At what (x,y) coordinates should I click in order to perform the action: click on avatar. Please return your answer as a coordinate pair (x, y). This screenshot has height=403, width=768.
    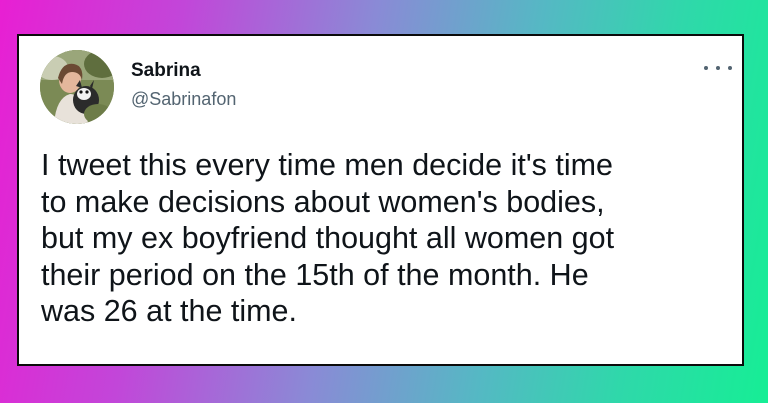
    Looking at the image, I should click on (77, 87).